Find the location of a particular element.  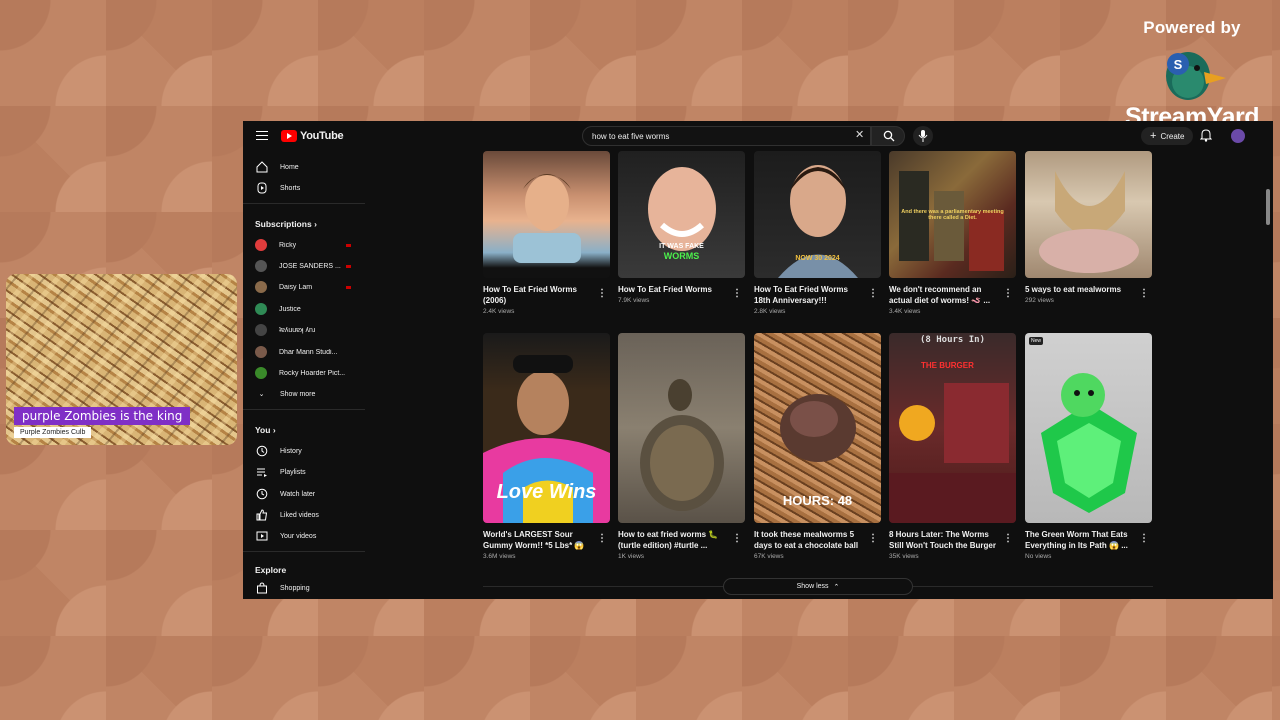

chevron-right-icon: › is located at coordinates (274, 430).